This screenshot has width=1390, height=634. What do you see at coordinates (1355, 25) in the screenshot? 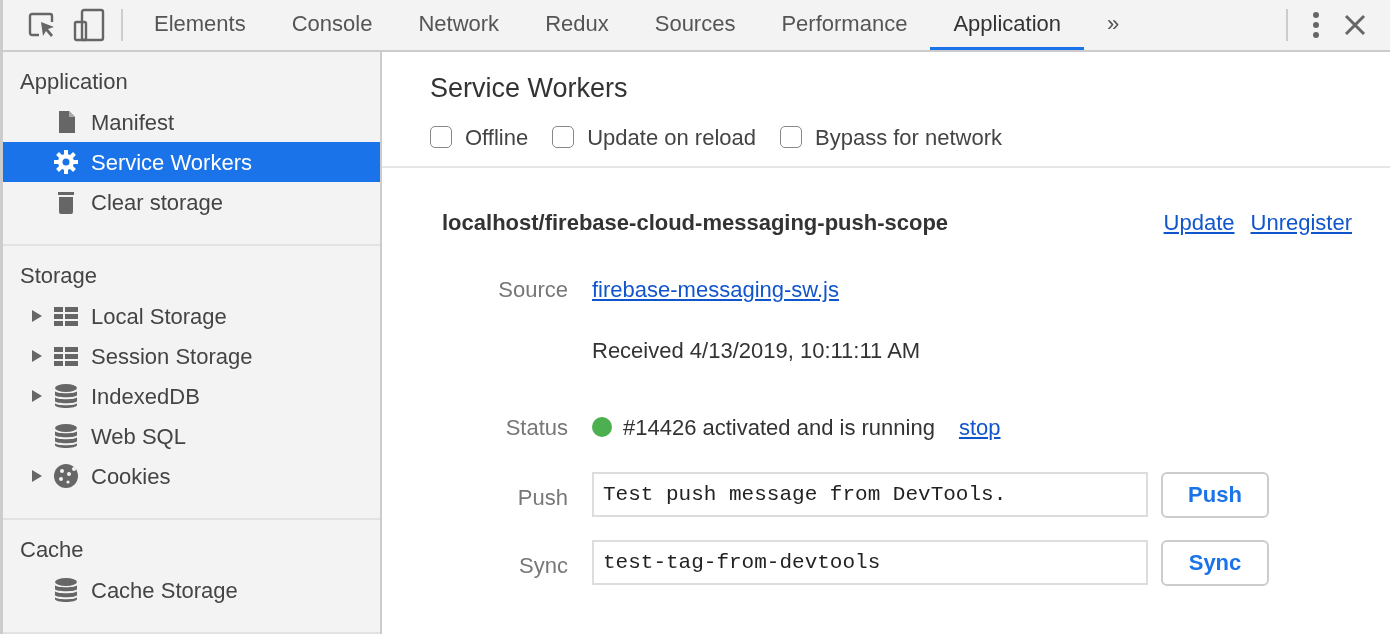
I see `close-icon` at bounding box center [1355, 25].